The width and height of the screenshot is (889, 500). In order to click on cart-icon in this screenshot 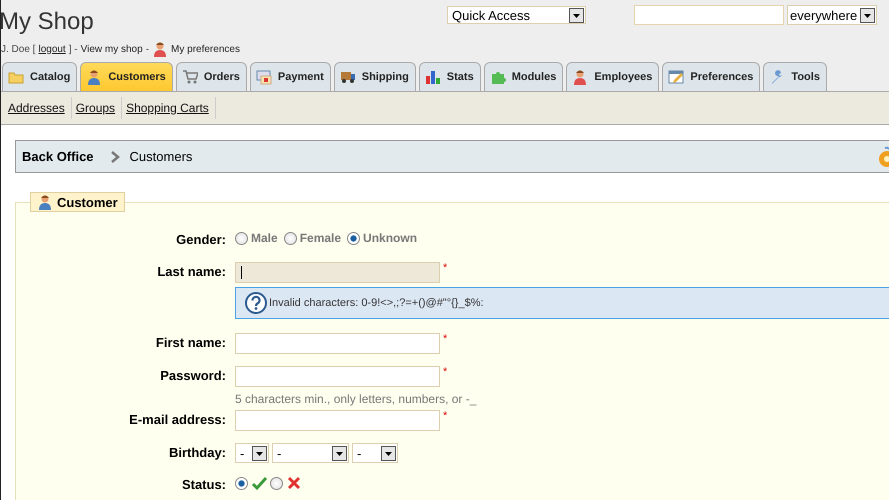, I will do `click(190, 77)`.